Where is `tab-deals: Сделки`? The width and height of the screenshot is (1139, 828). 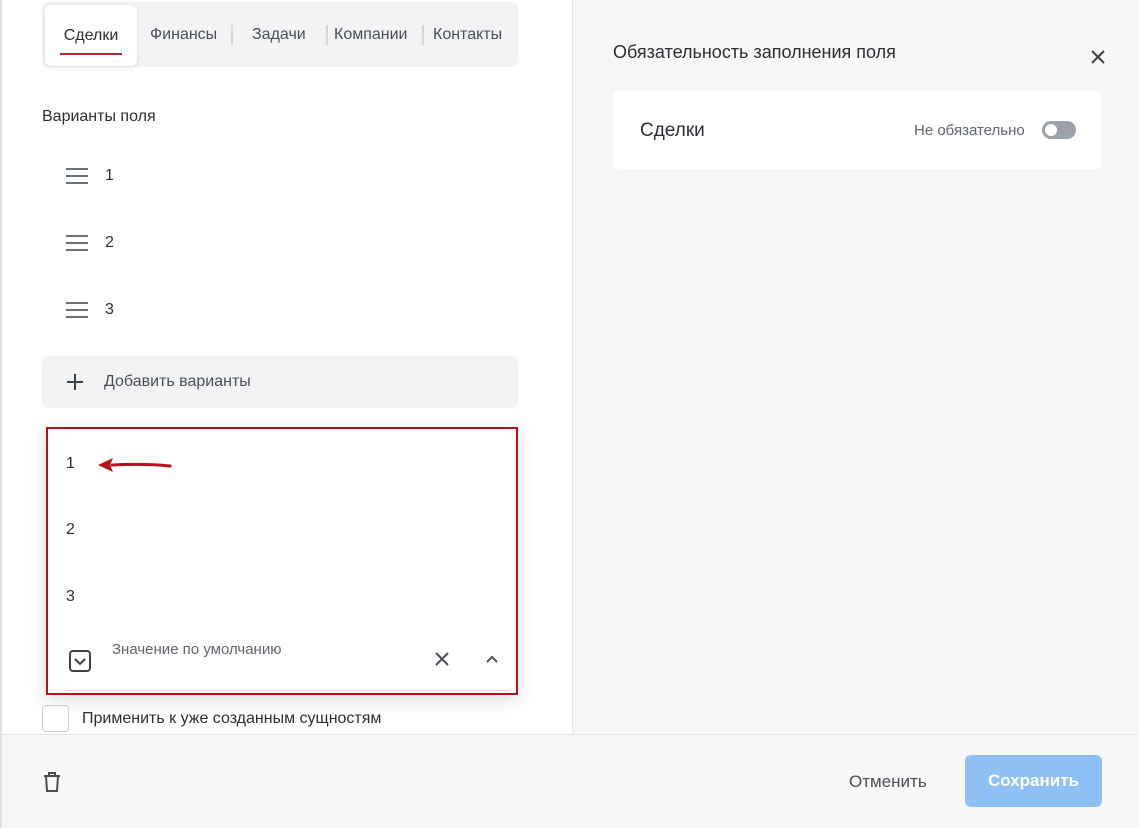
tab-deals: Сделки is located at coordinates (91, 35).